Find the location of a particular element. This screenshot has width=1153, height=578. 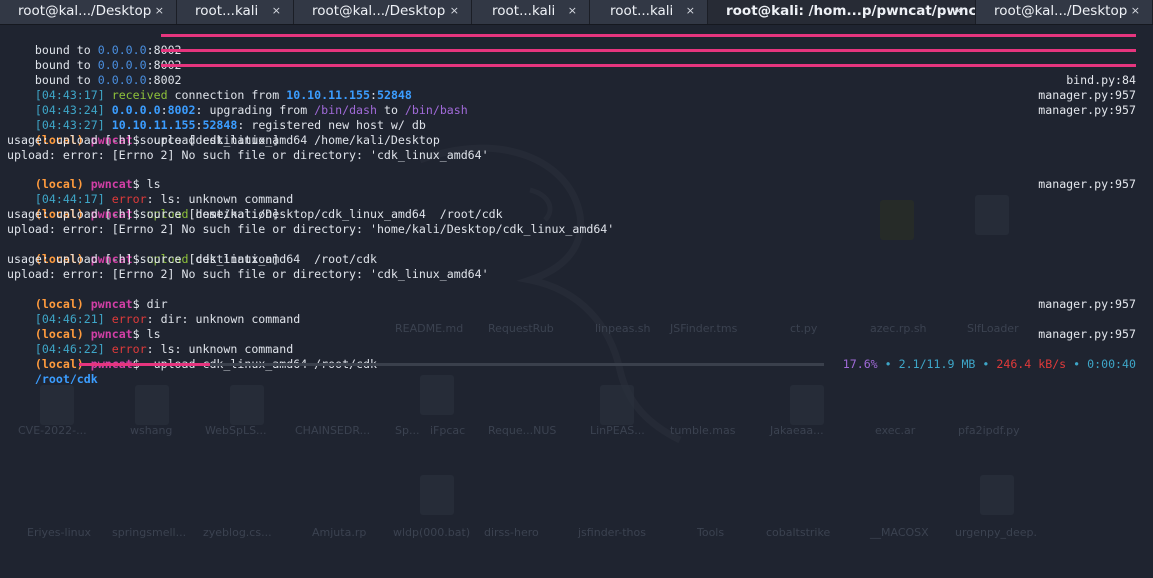

desktop-label: Amjuta.rp is located at coordinates (339, 532).